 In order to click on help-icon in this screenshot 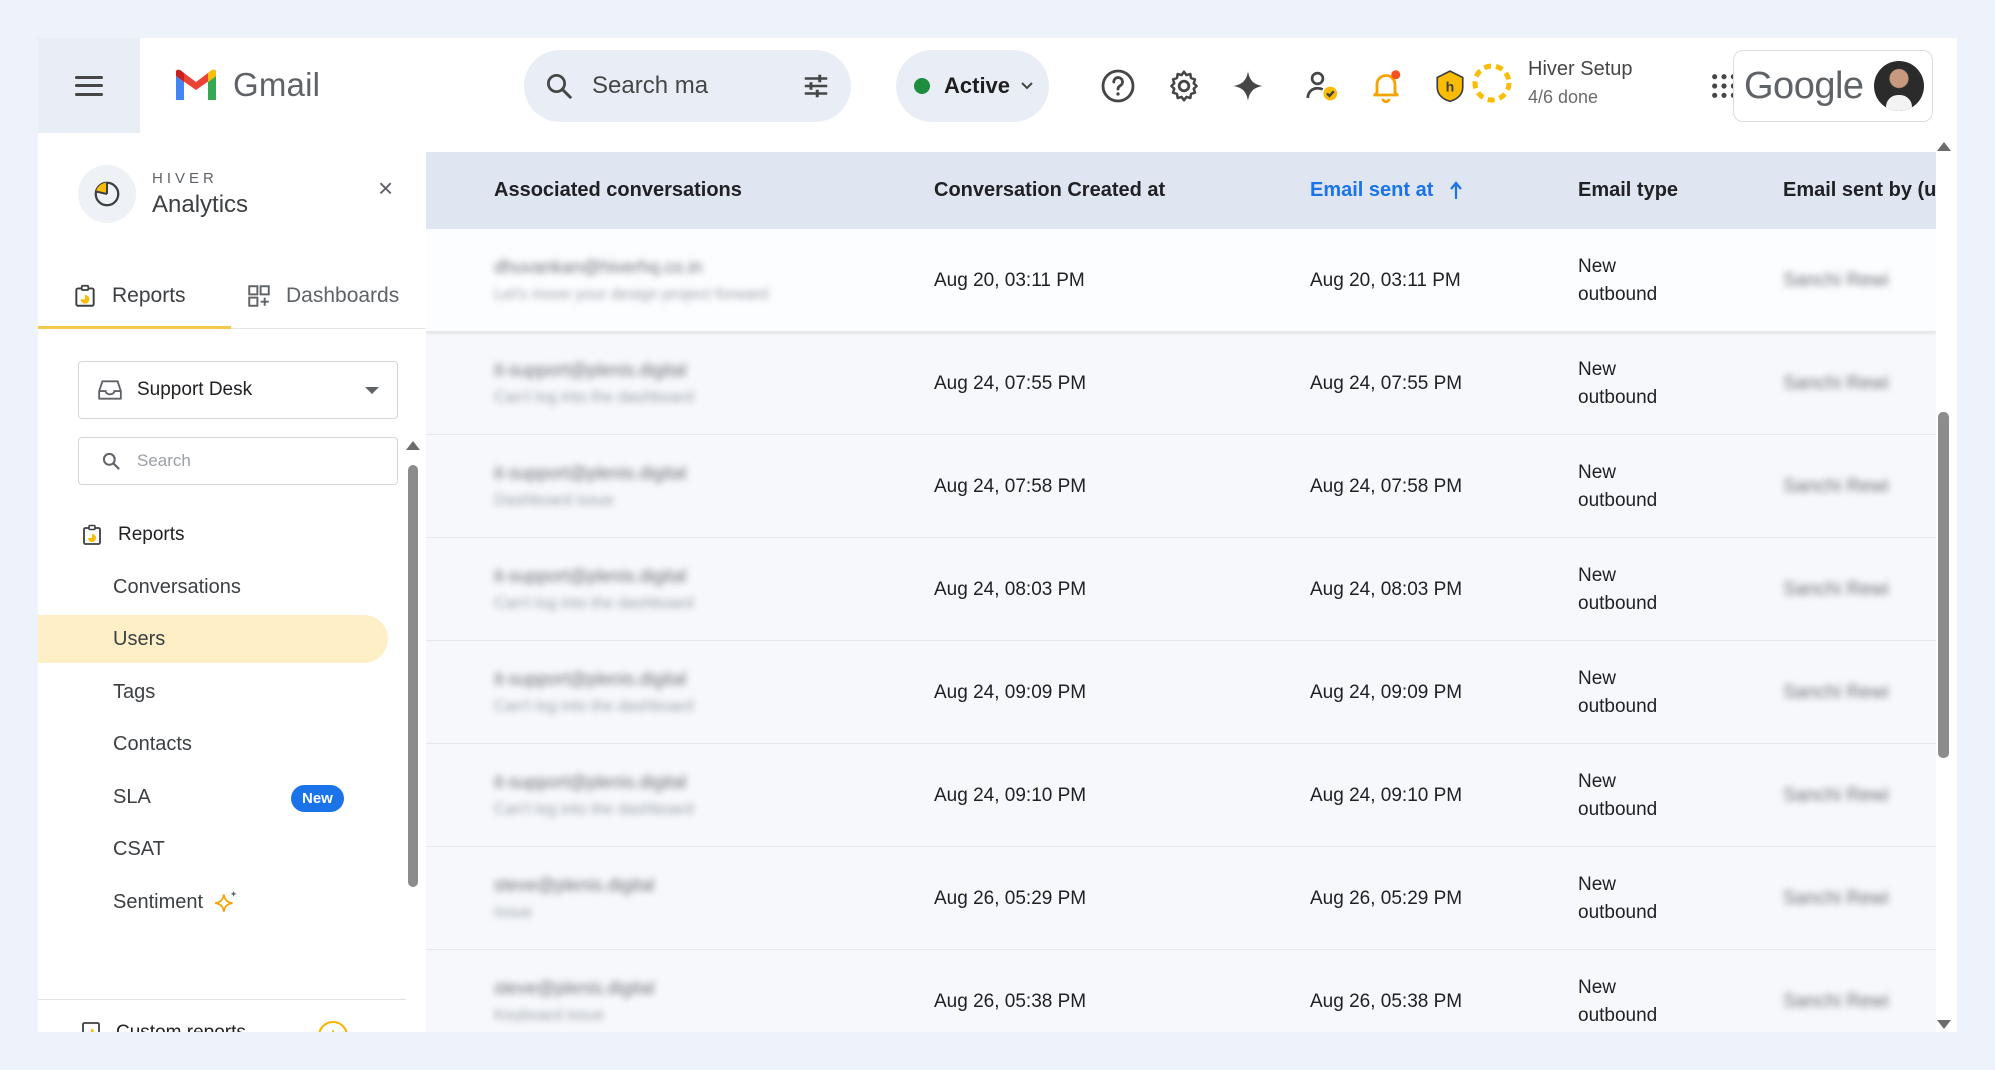, I will do `click(1118, 86)`.